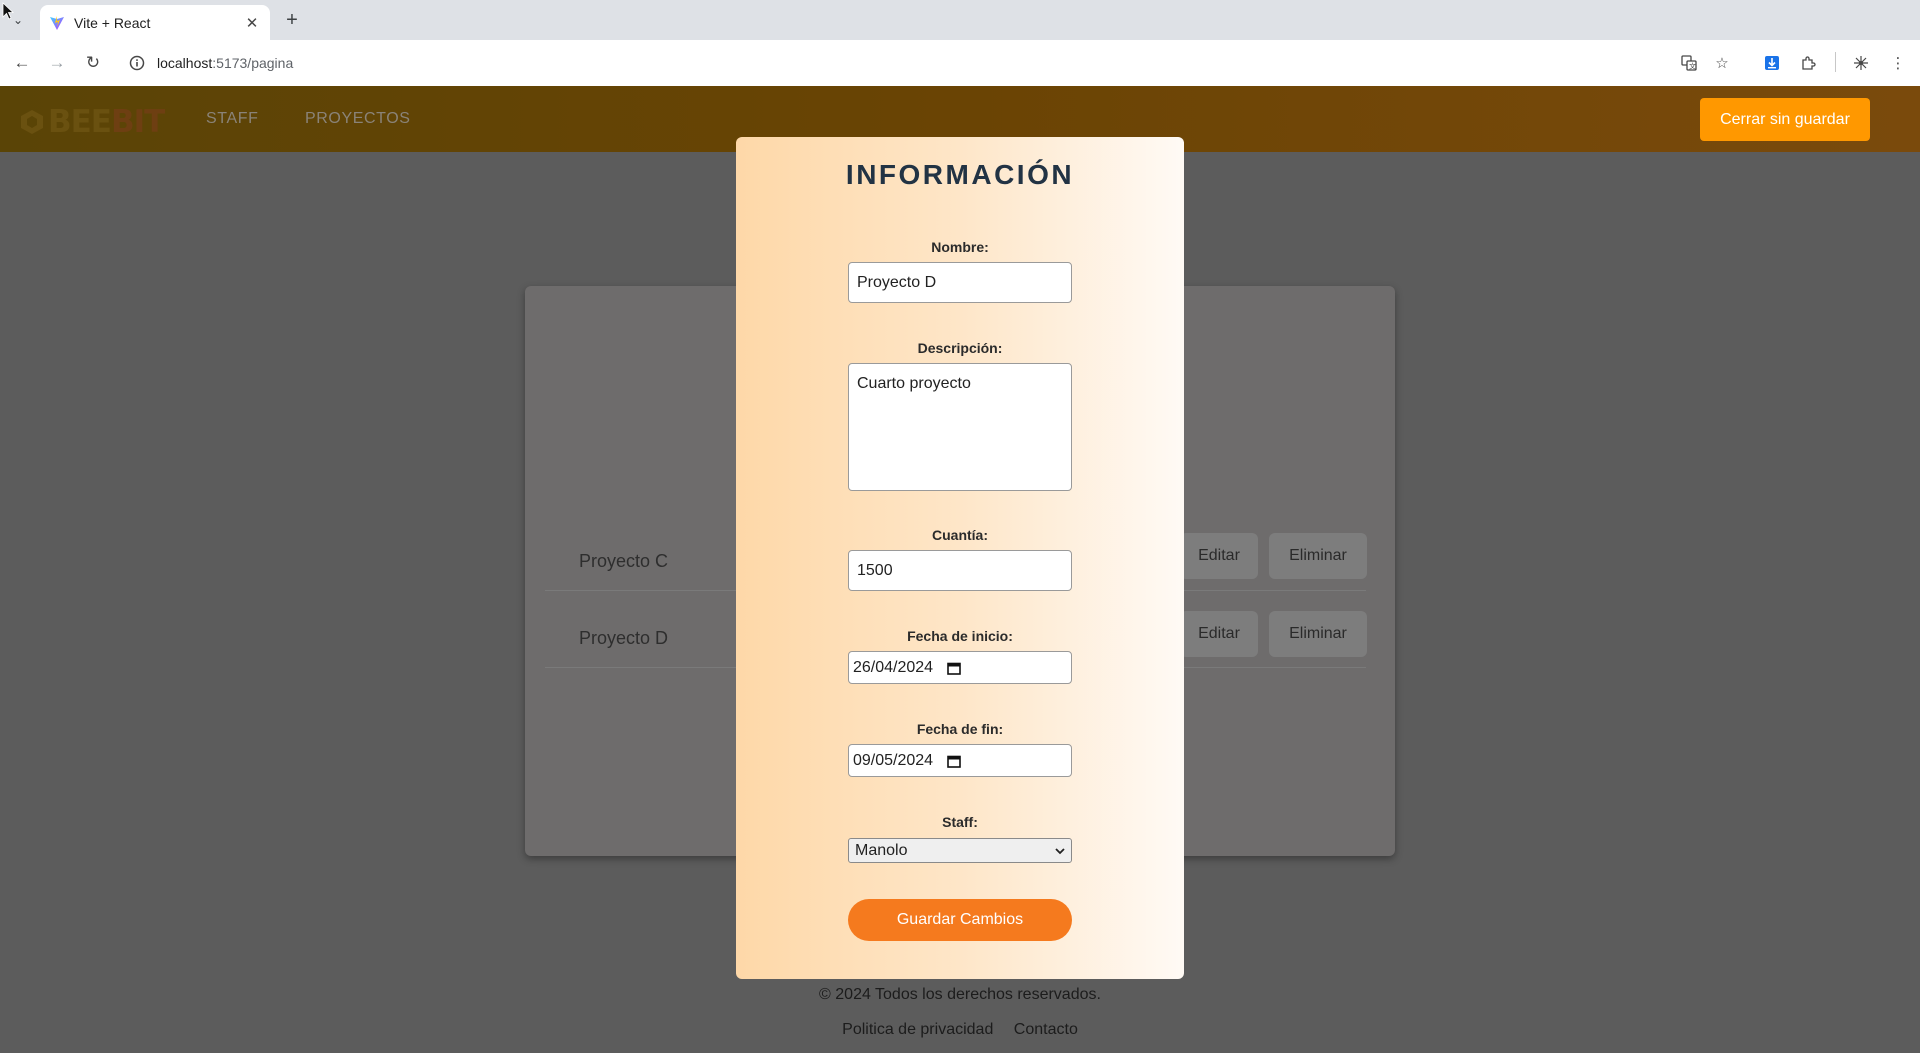 This screenshot has height=1053, width=1920. I want to click on translate-icon: 文, so click(1689, 63).